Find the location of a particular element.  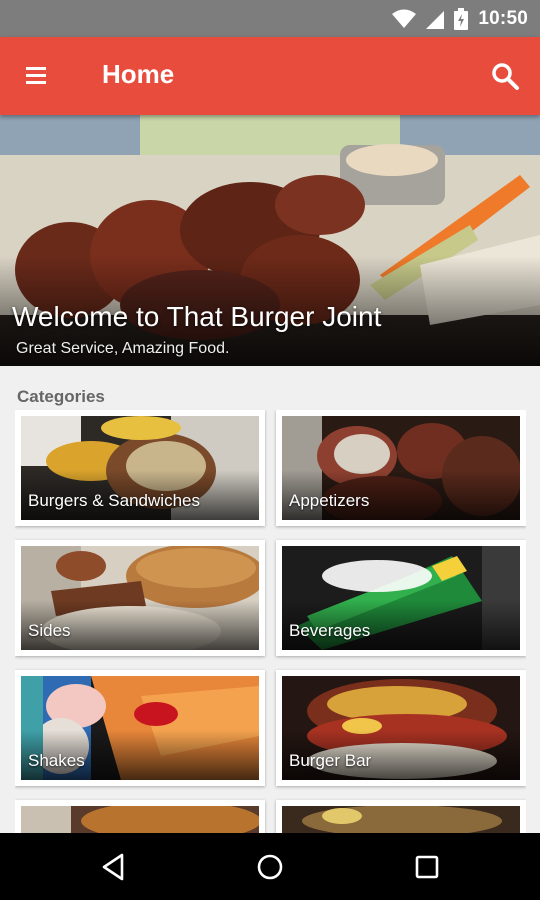

app-bar: Home is located at coordinates (270, 76).